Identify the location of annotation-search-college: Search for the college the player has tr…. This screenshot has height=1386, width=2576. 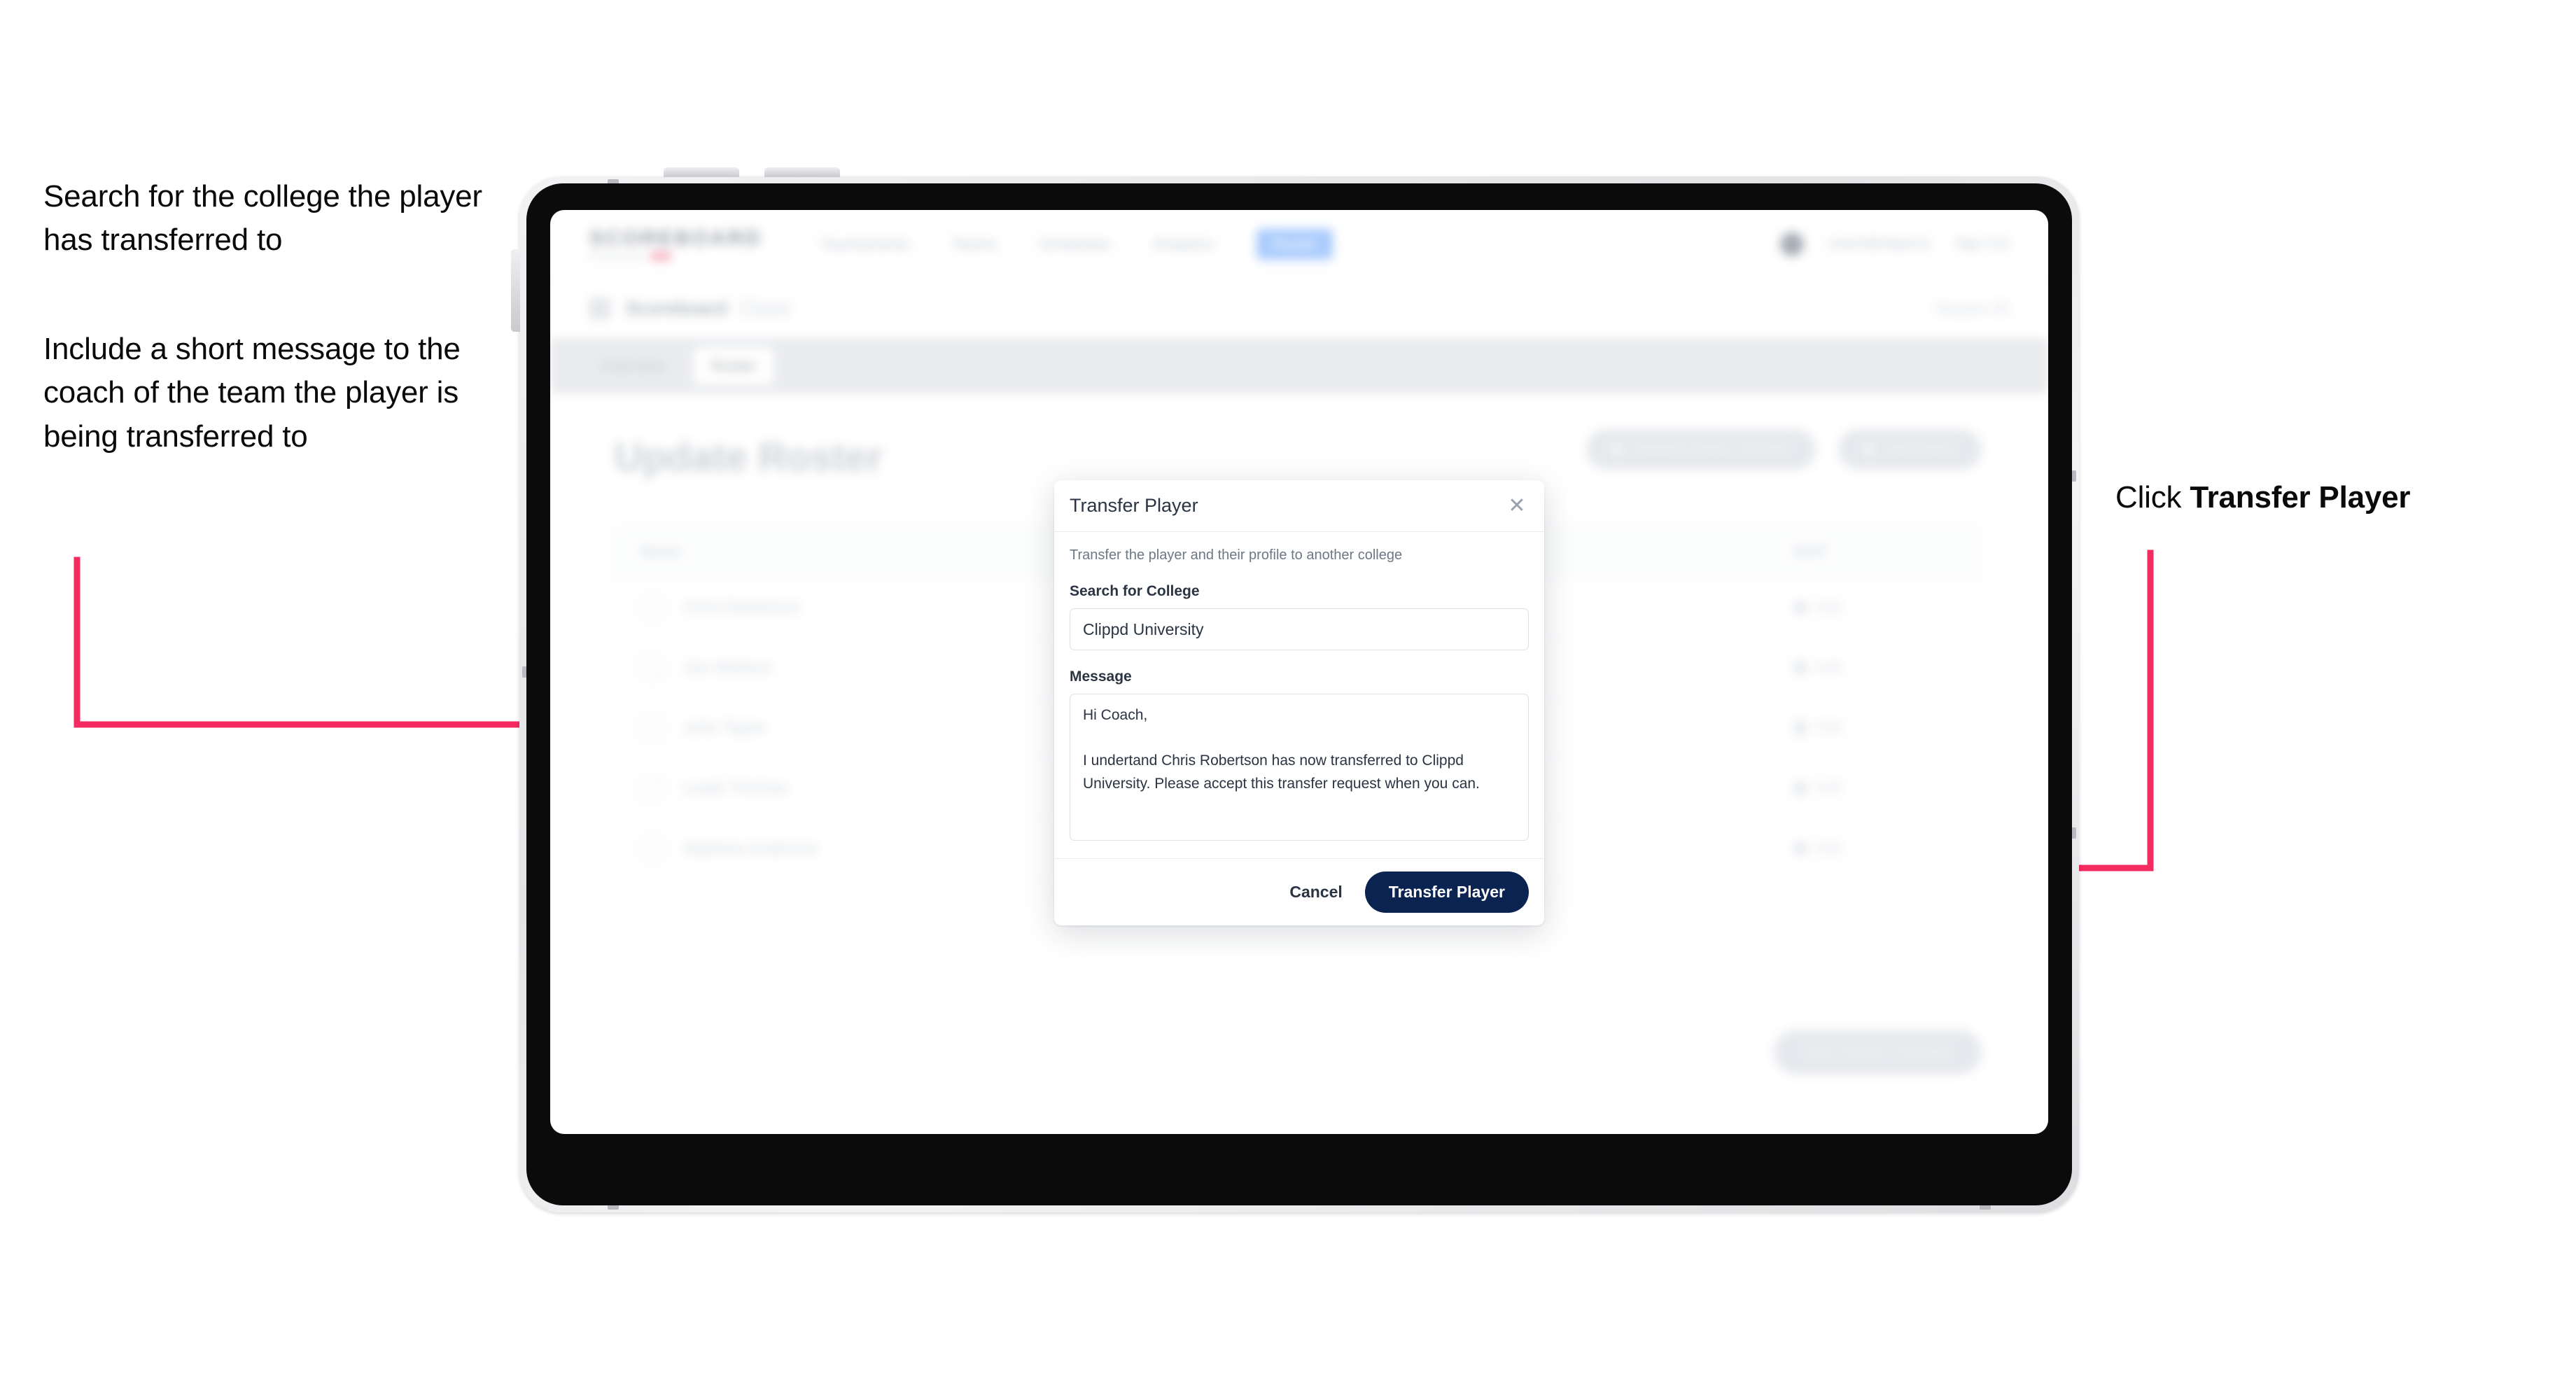
(262, 218).